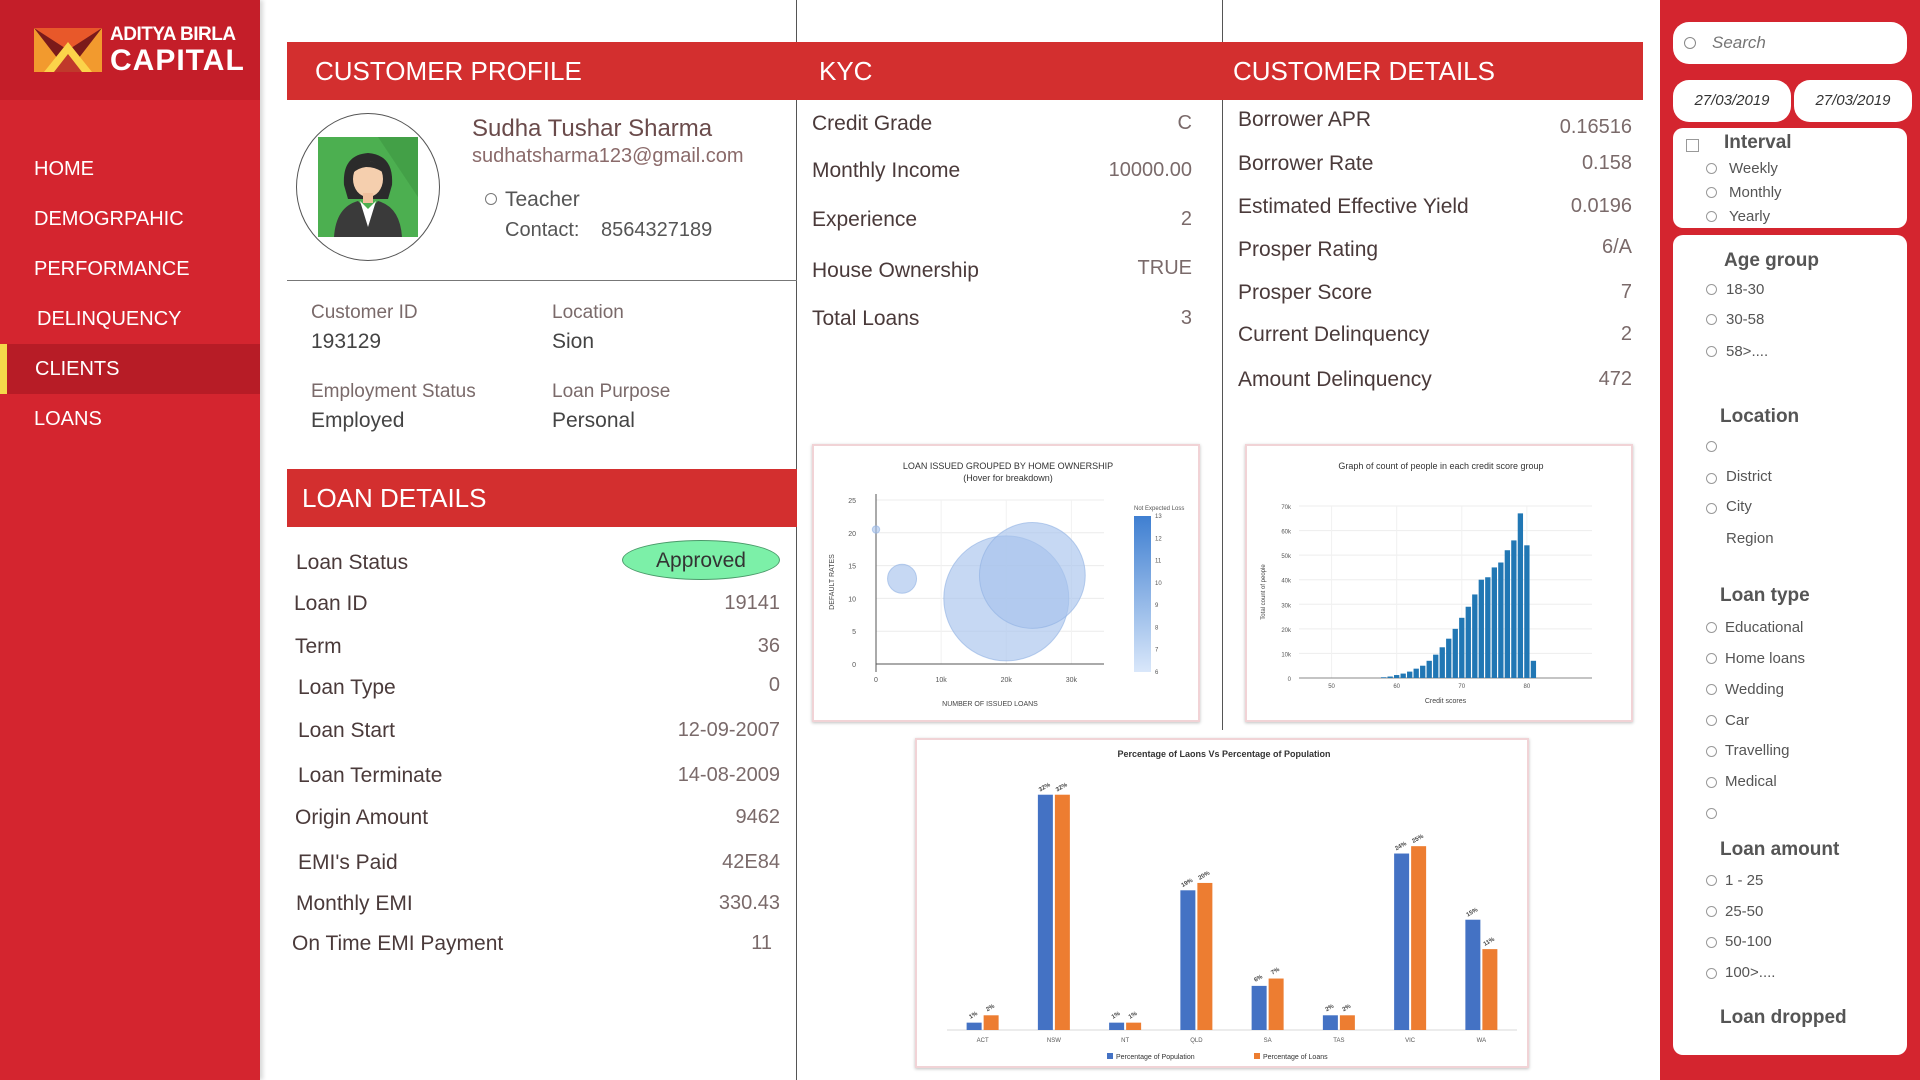  I want to click on location-option: City, so click(1739, 506).